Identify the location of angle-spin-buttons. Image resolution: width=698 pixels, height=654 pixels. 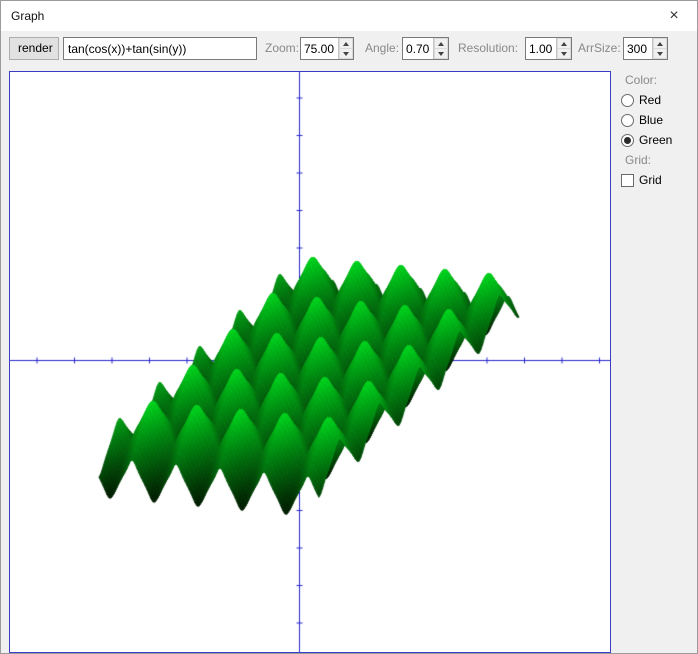
(440, 48).